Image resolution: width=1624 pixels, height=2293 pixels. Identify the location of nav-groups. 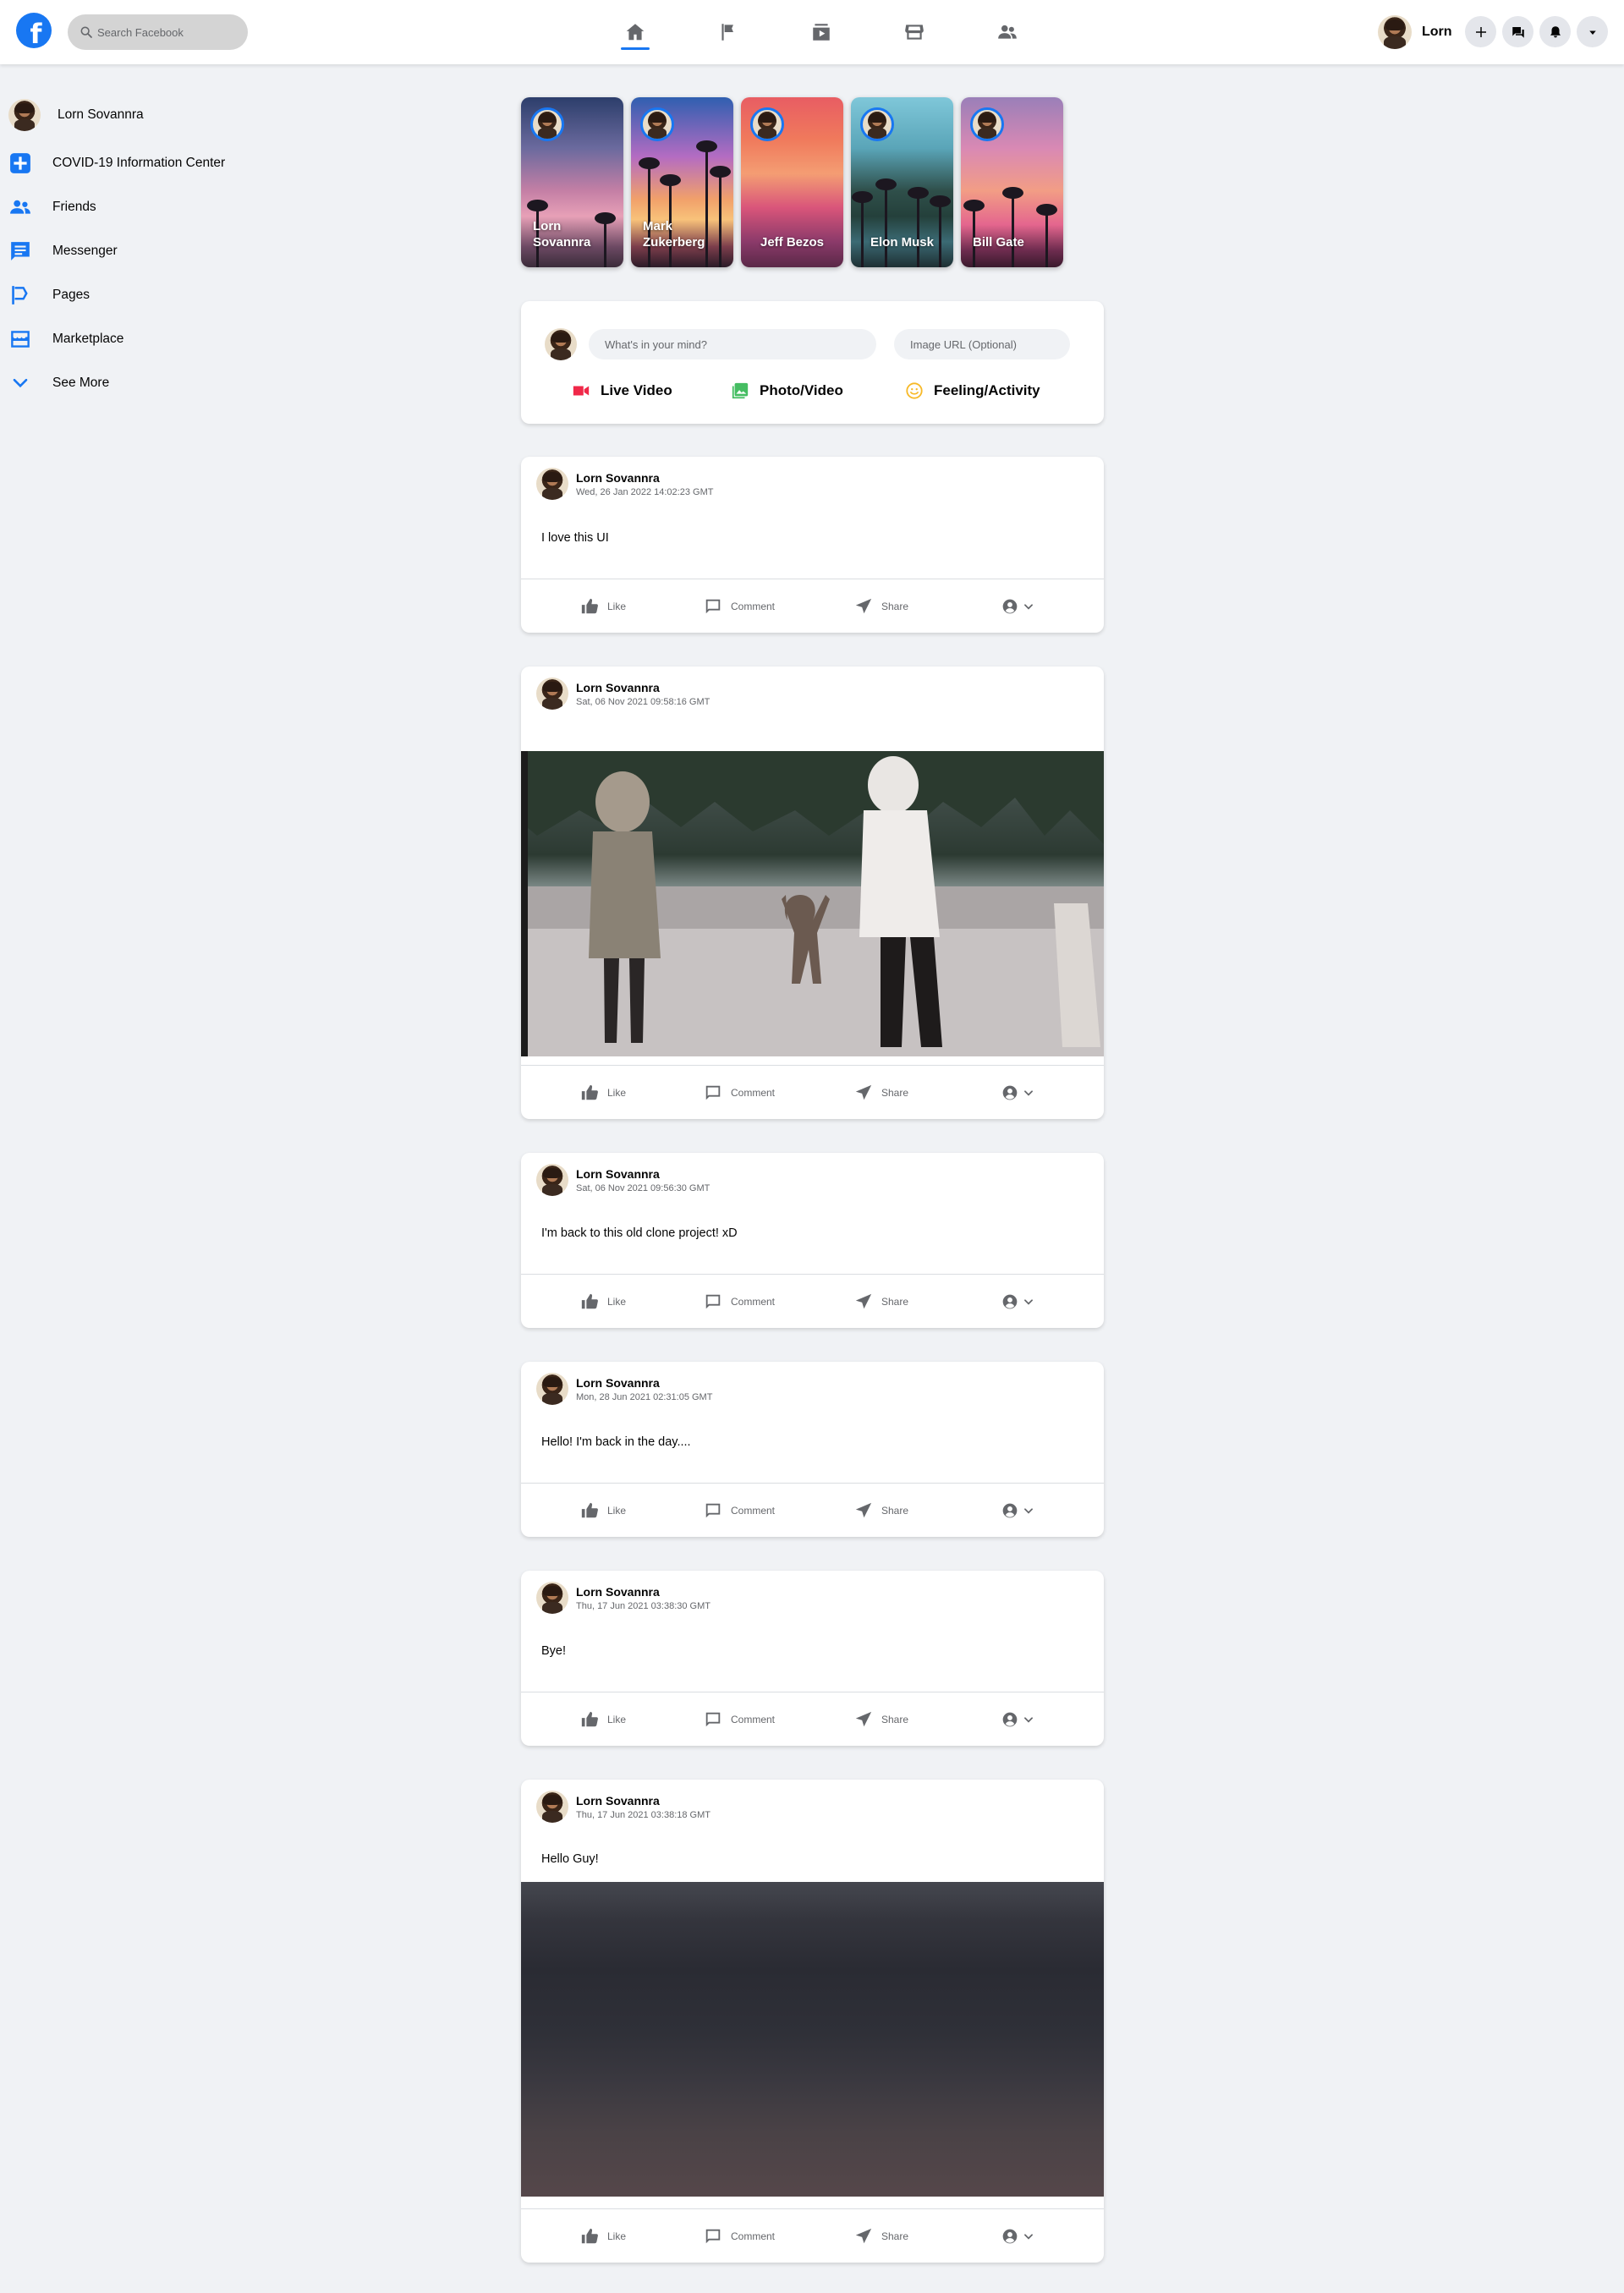
(1008, 32).